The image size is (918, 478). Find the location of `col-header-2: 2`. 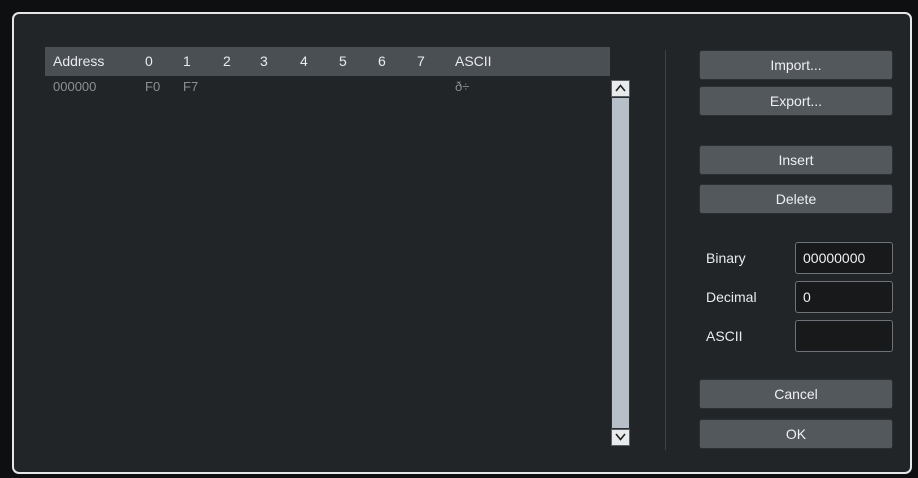

col-header-2: 2 is located at coordinates (227, 61).